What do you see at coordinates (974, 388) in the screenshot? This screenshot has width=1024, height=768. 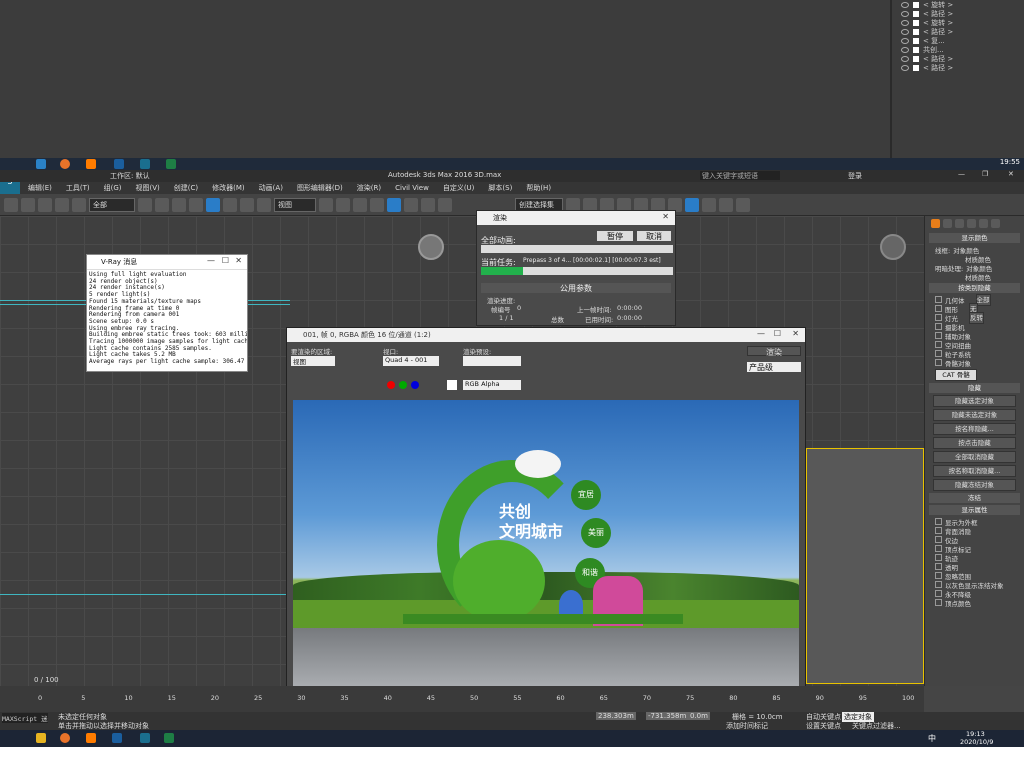 I see `section-hide: 隐藏` at bounding box center [974, 388].